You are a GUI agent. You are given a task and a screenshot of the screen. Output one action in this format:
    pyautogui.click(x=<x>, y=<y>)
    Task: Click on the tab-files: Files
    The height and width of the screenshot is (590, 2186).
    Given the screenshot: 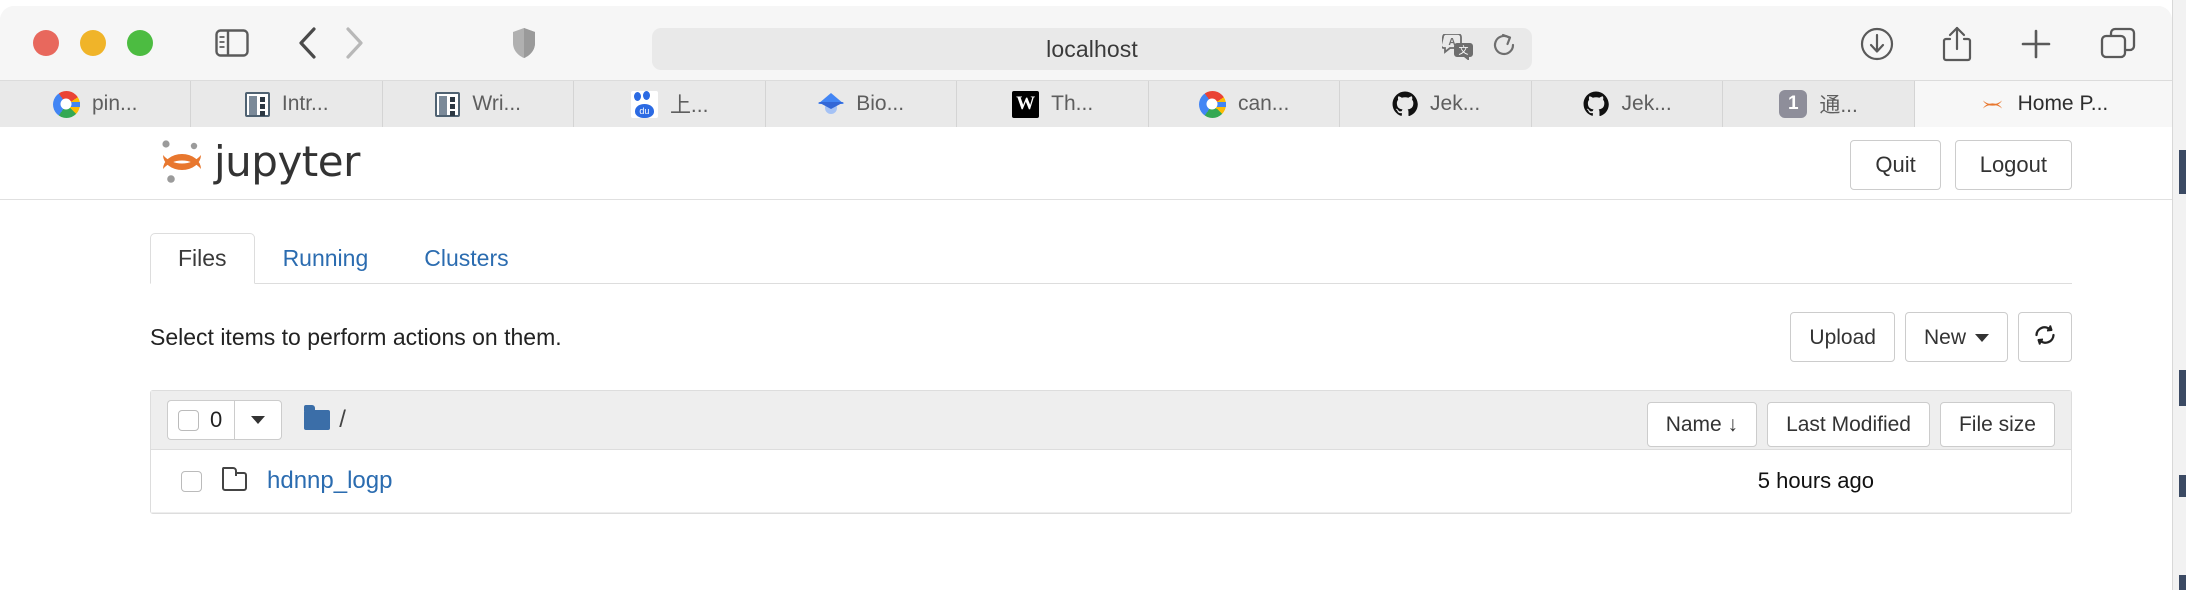 What is the action you would take?
    pyautogui.click(x=202, y=258)
    